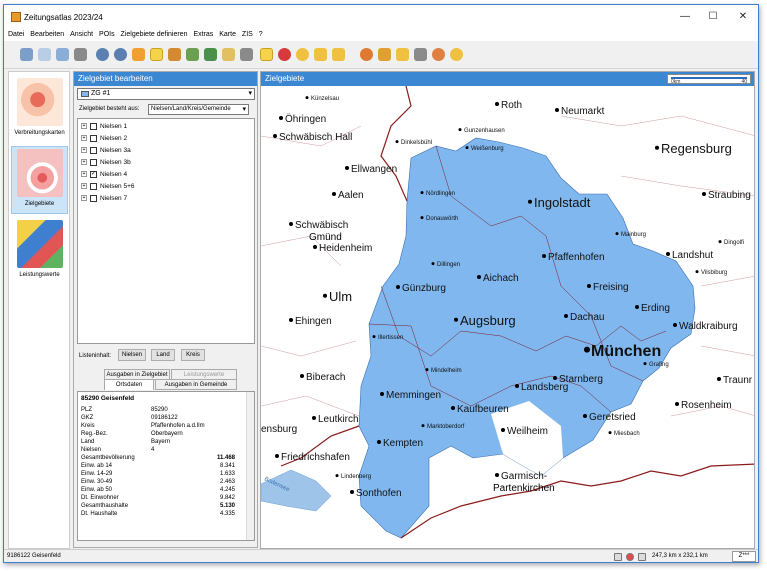 This screenshot has width=767, height=572. I want to click on zoom-area-icon, so click(174, 54).